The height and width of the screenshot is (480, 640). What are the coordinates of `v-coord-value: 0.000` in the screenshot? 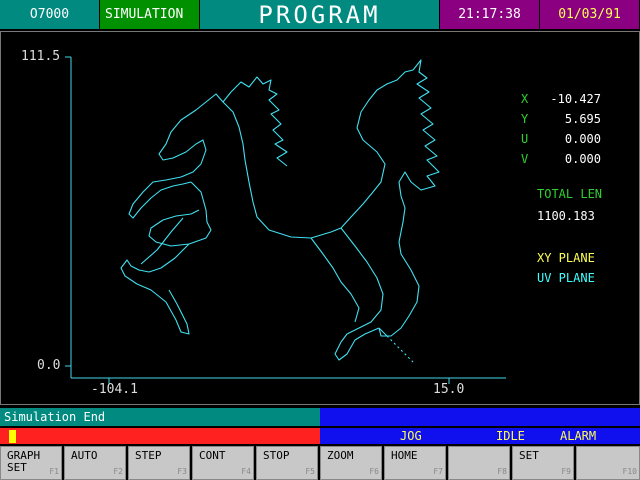 It's located at (582, 159).